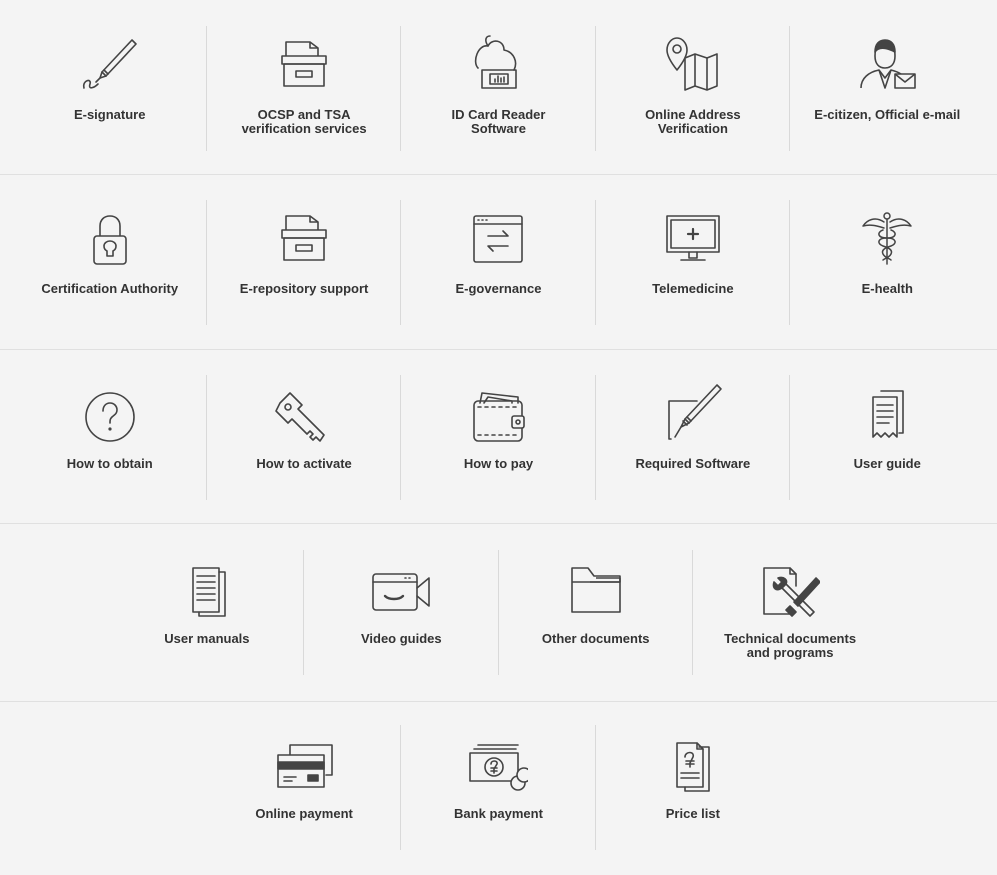 This screenshot has width=997, height=875. I want to click on wallet-icon, so click(498, 413).